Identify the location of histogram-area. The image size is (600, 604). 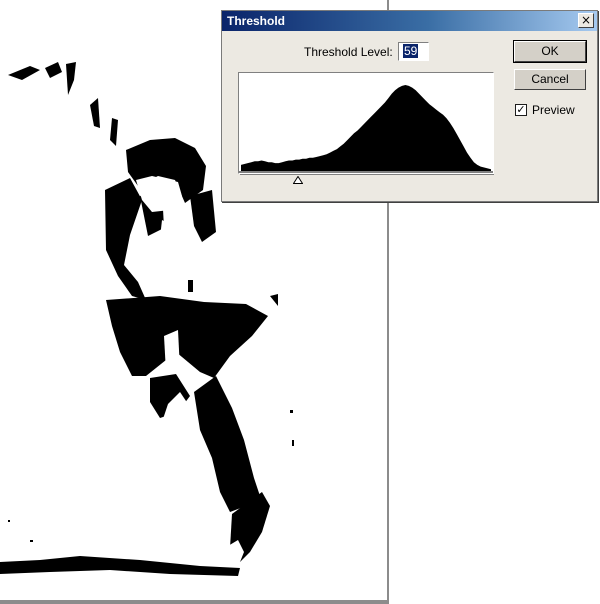
(366, 128).